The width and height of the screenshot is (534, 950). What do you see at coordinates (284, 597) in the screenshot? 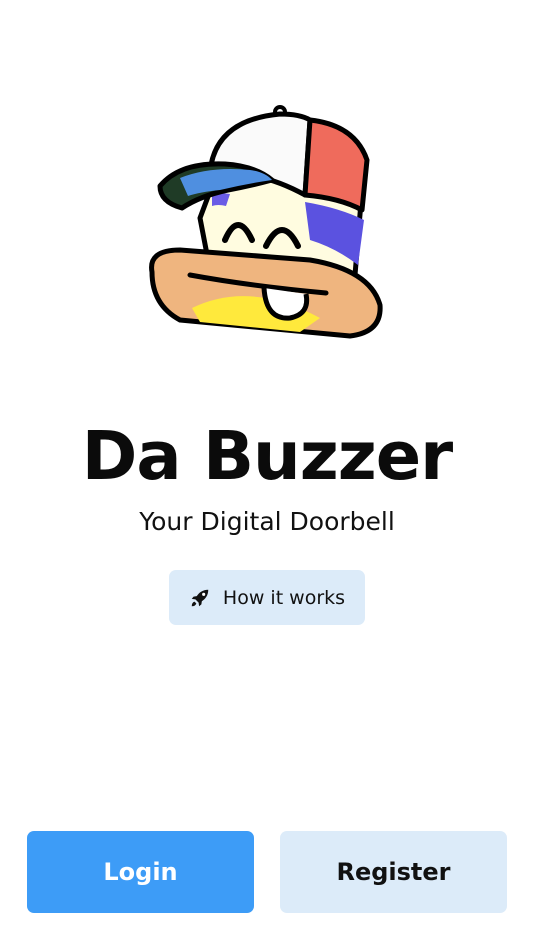
I see `how-it-works-label: How it works` at bounding box center [284, 597].